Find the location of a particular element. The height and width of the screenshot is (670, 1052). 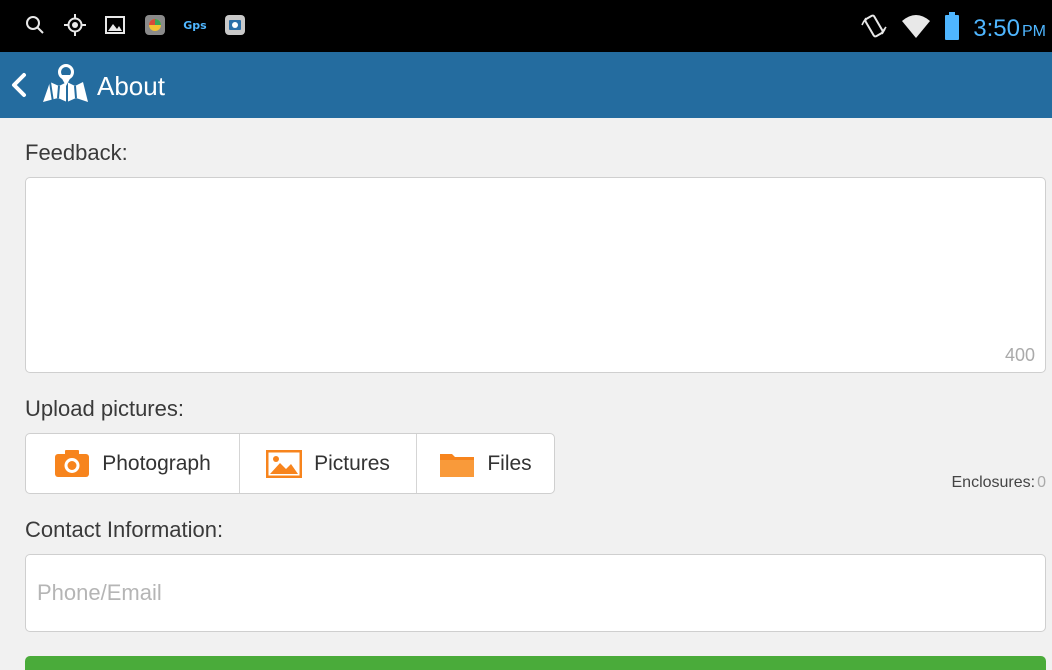

feedback-label: Feedback: is located at coordinates (76, 152).